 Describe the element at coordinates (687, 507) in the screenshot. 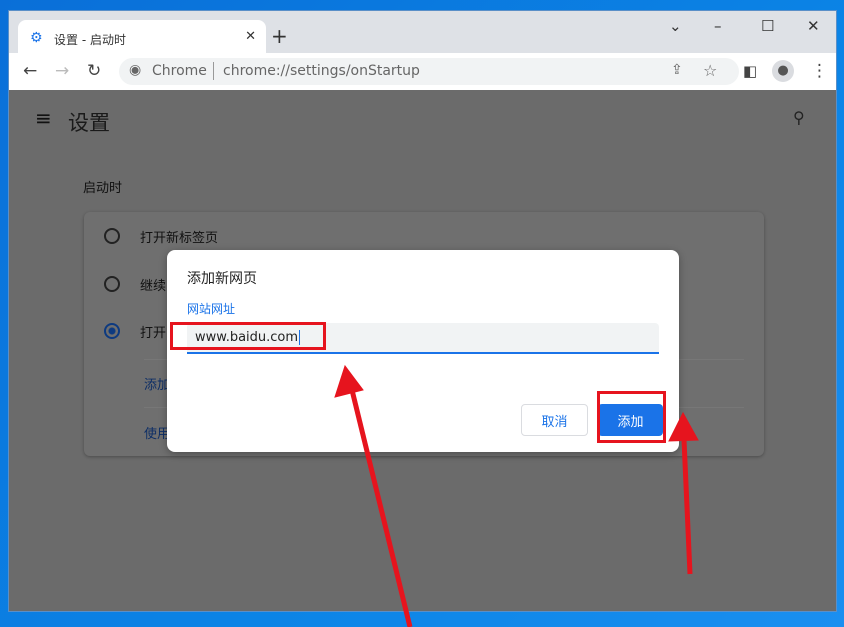

I see `arrow-to-add` at that location.